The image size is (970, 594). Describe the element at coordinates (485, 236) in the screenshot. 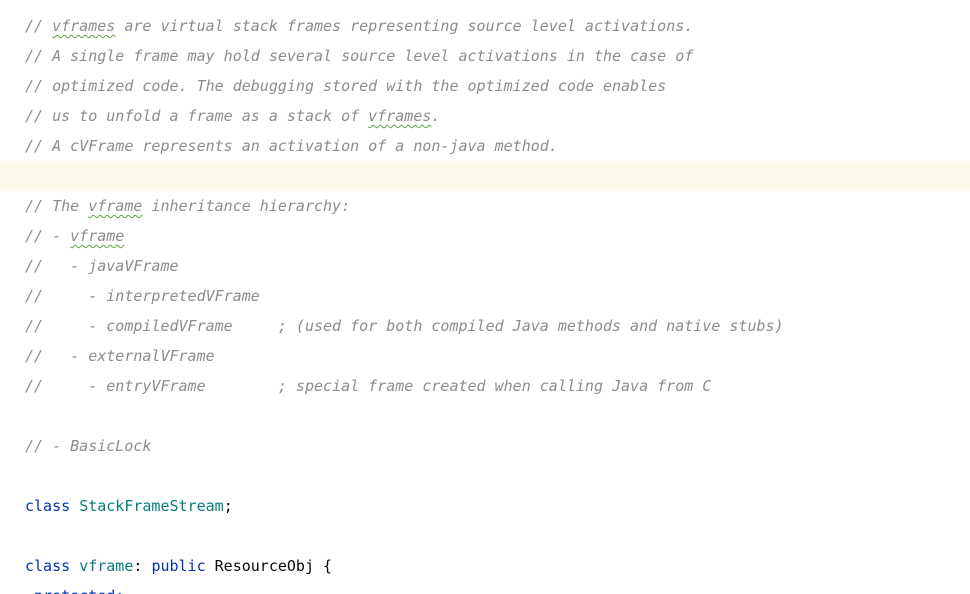

I see `code-line: // - vframe` at that location.